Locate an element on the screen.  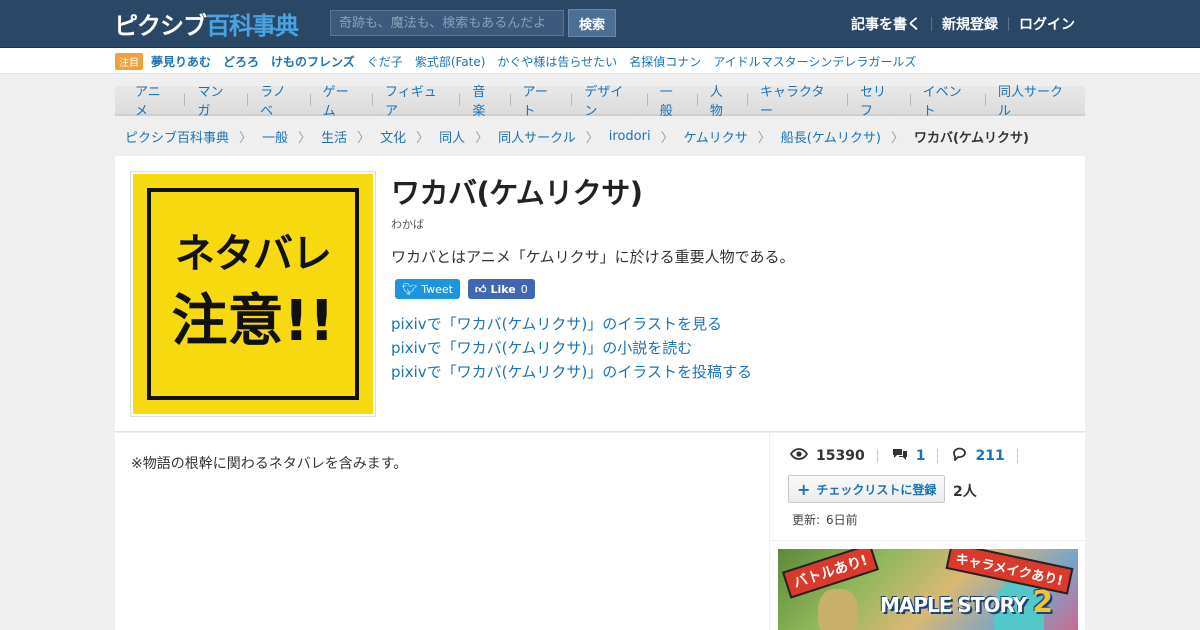
advertisement: バトルあり! キャラメイクあり! MAPLE STORY 2 is located at coordinates (927, 585).